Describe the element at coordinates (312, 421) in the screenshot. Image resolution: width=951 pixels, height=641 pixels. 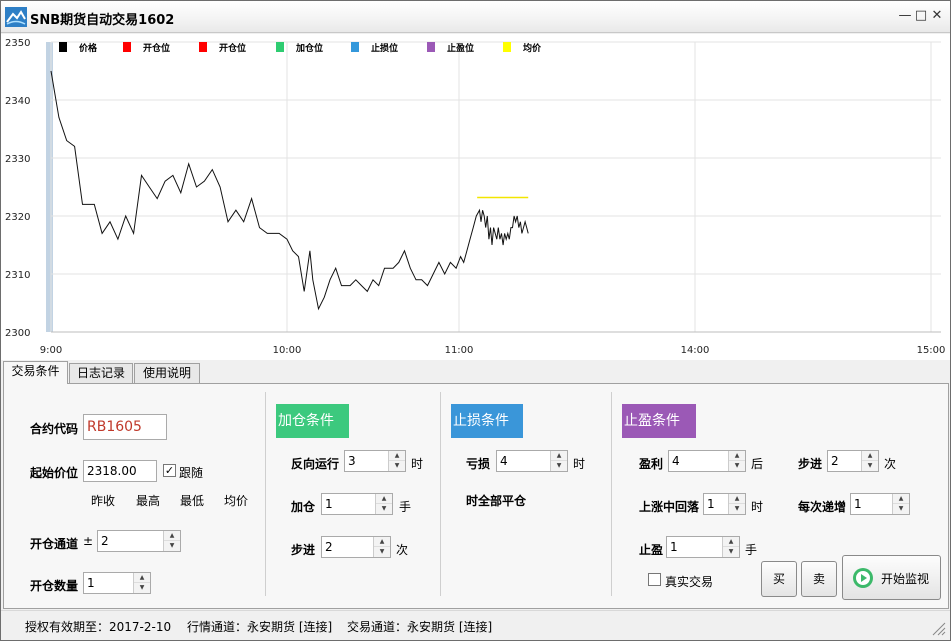
I see `add-position-header: 加仓条件` at that location.